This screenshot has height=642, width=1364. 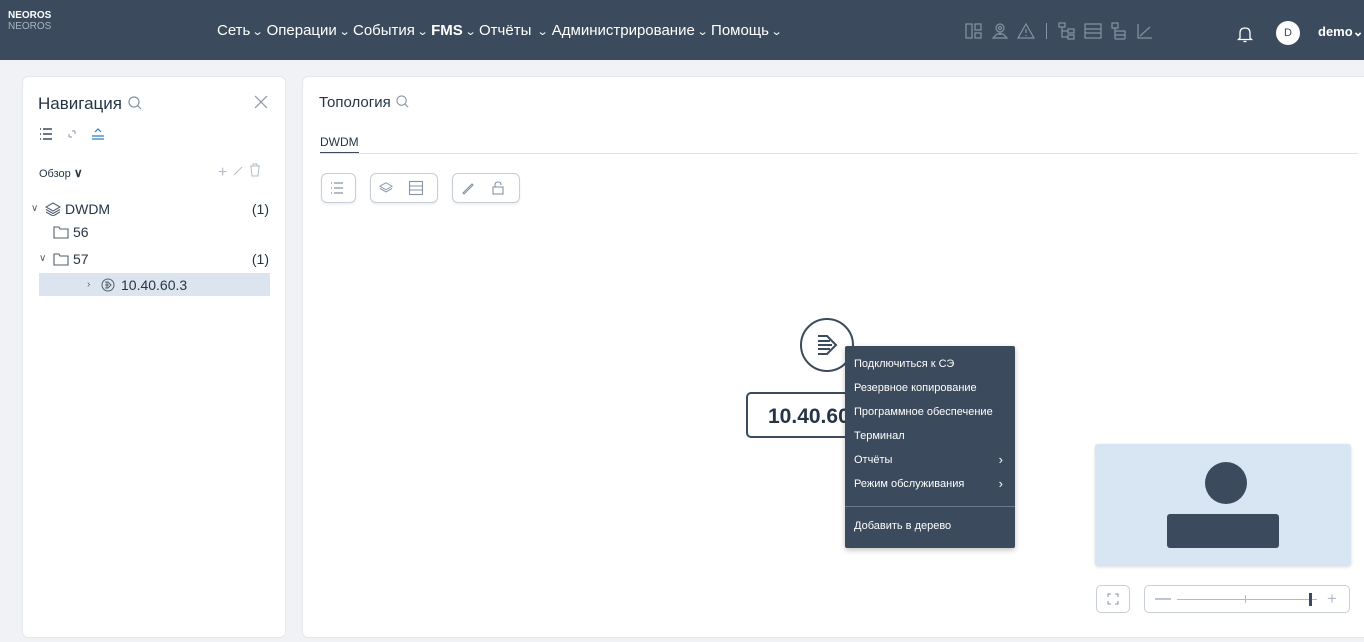 I want to click on chart-icon, so click(x=1145, y=31).